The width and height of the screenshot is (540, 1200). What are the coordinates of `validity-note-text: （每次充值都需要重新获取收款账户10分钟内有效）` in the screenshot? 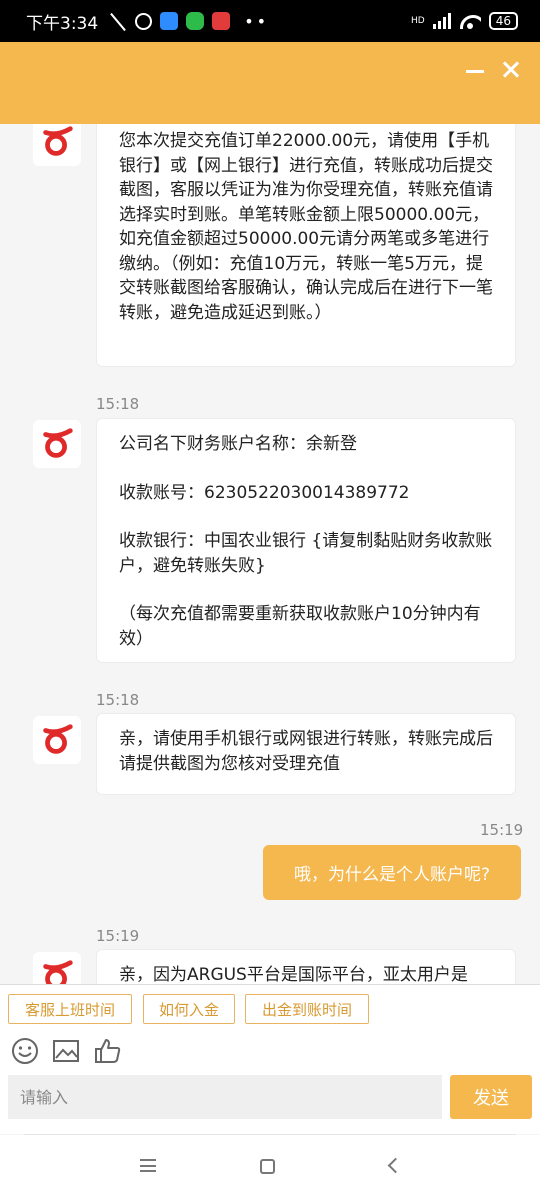 It's located at (300, 626).